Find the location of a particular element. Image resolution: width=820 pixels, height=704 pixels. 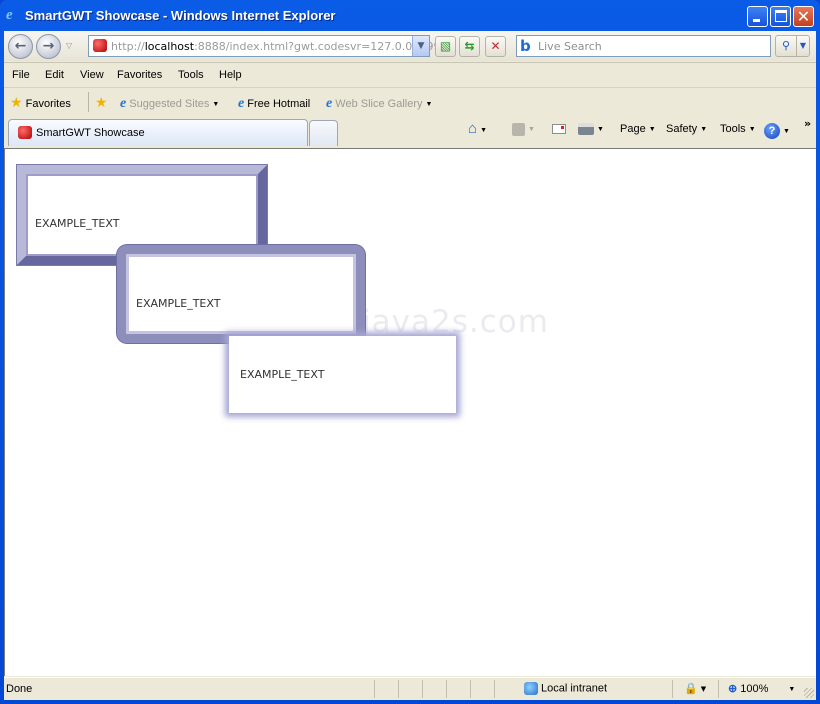

menu-tools: Tools is located at coordinates (191, 75).